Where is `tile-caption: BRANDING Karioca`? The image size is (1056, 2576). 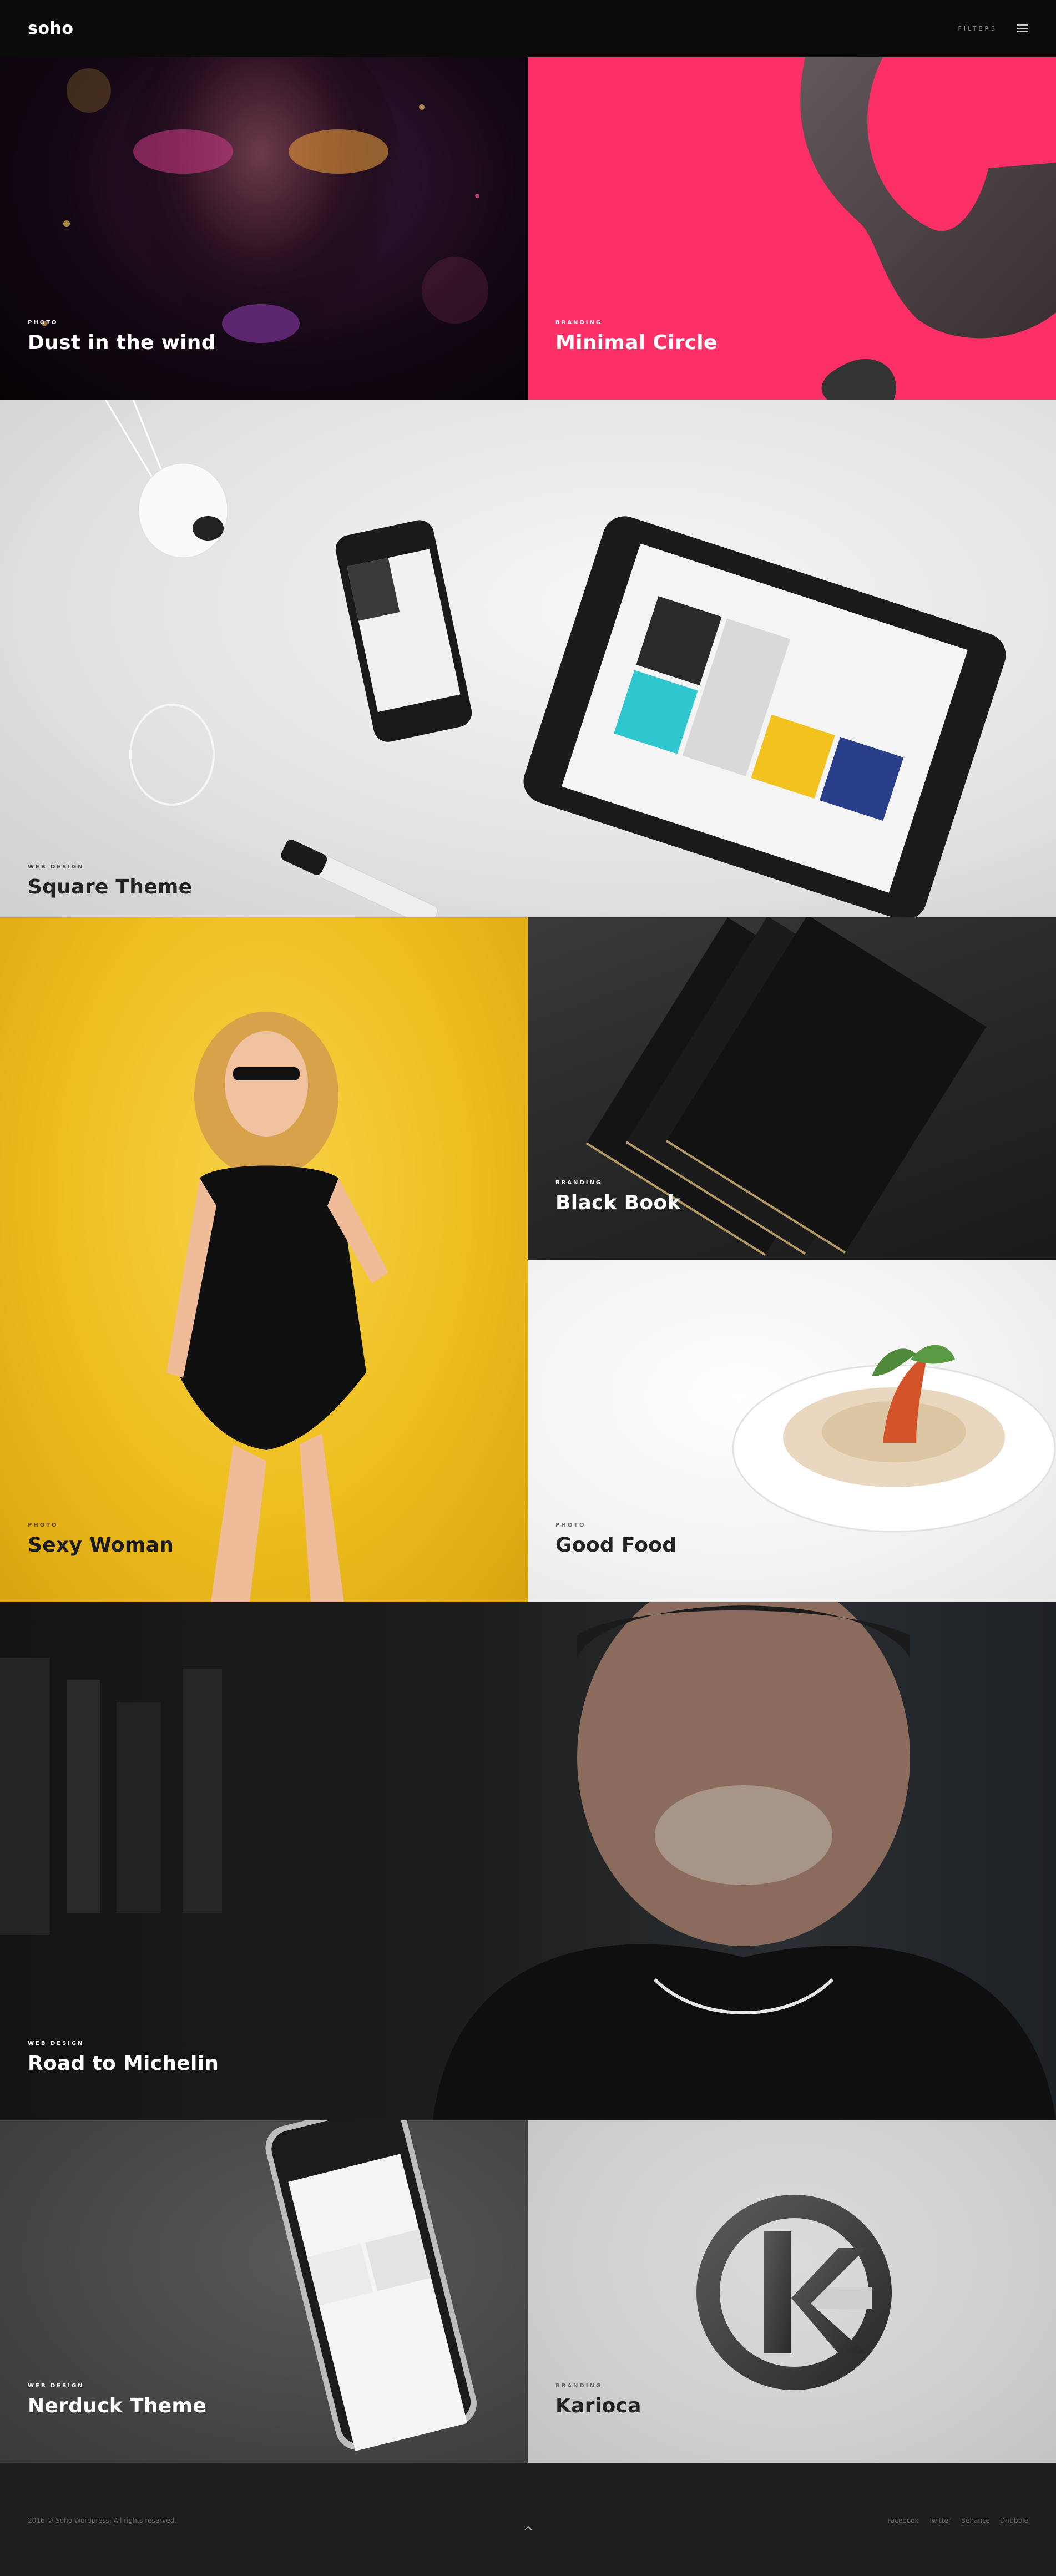 tile-caption: BRANDING Karioca is located at coordinates (598, 2400).